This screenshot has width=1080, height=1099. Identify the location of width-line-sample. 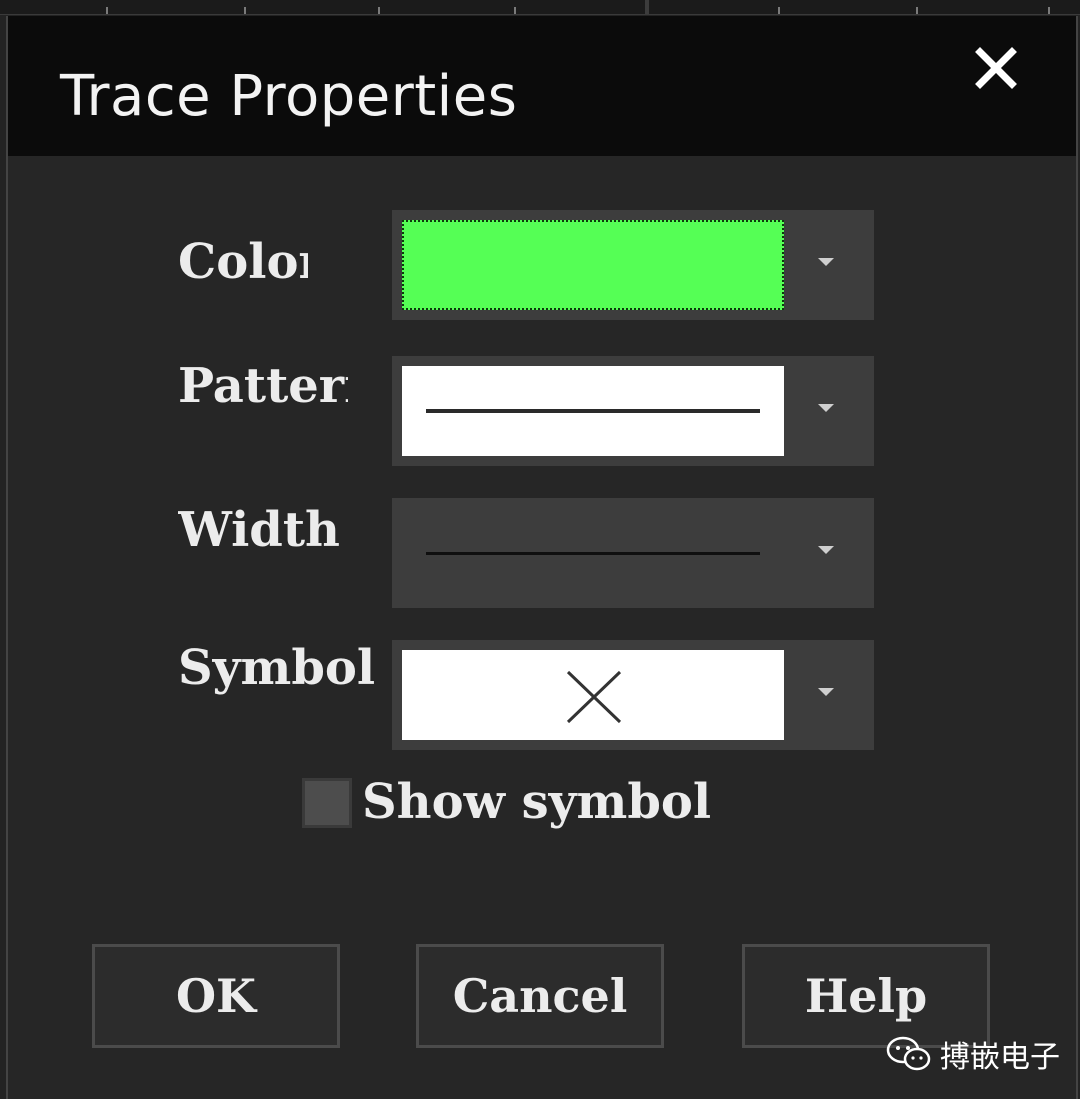
(593, 553).